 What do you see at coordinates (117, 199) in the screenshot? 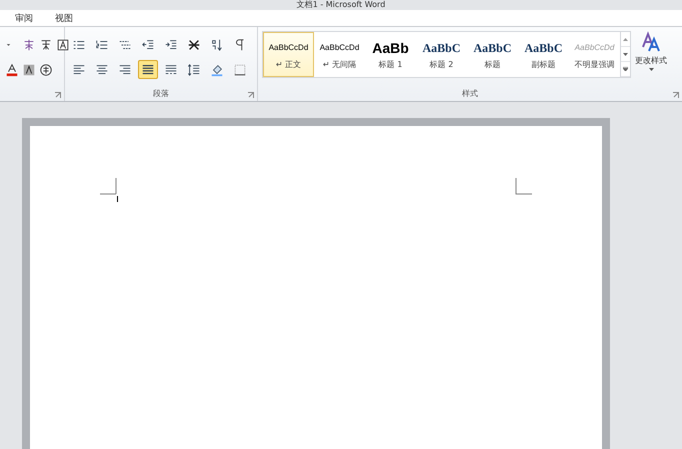
I see `text-cursor` at bounding box center [117, 199].